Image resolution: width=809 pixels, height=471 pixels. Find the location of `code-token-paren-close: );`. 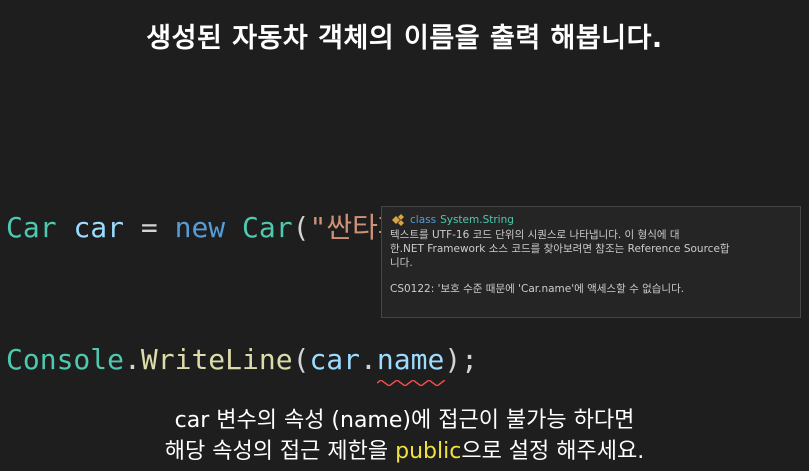

code-token-paren-close: ); is located at coordinates (461, 359).